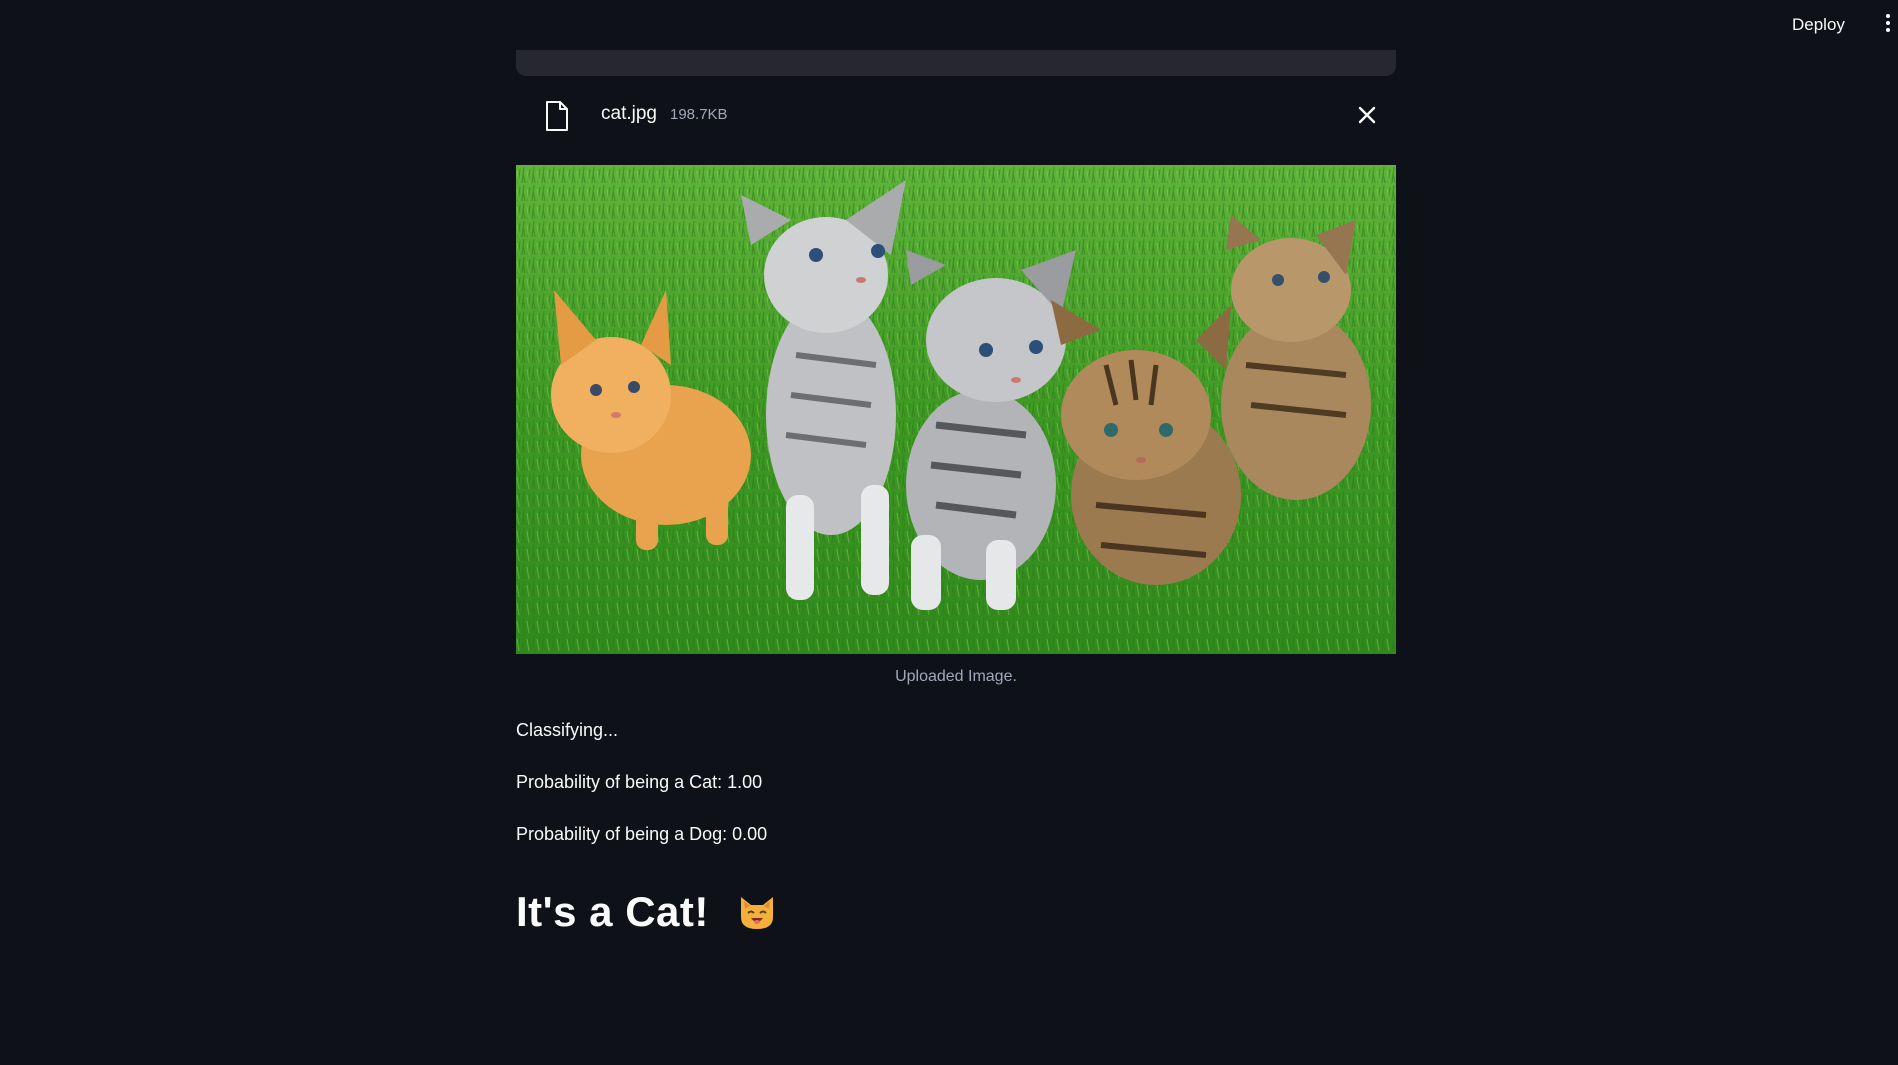 This screenshot has height=1065, width=1898. I want to click on close-icon, so click(1367, 115).